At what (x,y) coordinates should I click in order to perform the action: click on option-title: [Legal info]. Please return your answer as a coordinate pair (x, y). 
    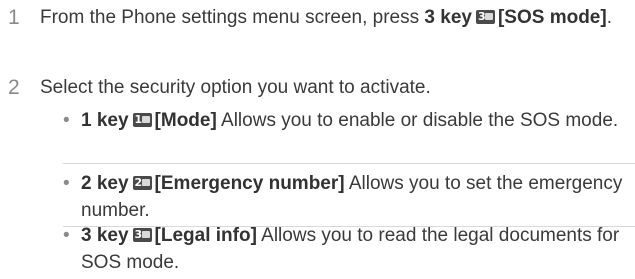
    Looking at the image, I should click on (205, 235).